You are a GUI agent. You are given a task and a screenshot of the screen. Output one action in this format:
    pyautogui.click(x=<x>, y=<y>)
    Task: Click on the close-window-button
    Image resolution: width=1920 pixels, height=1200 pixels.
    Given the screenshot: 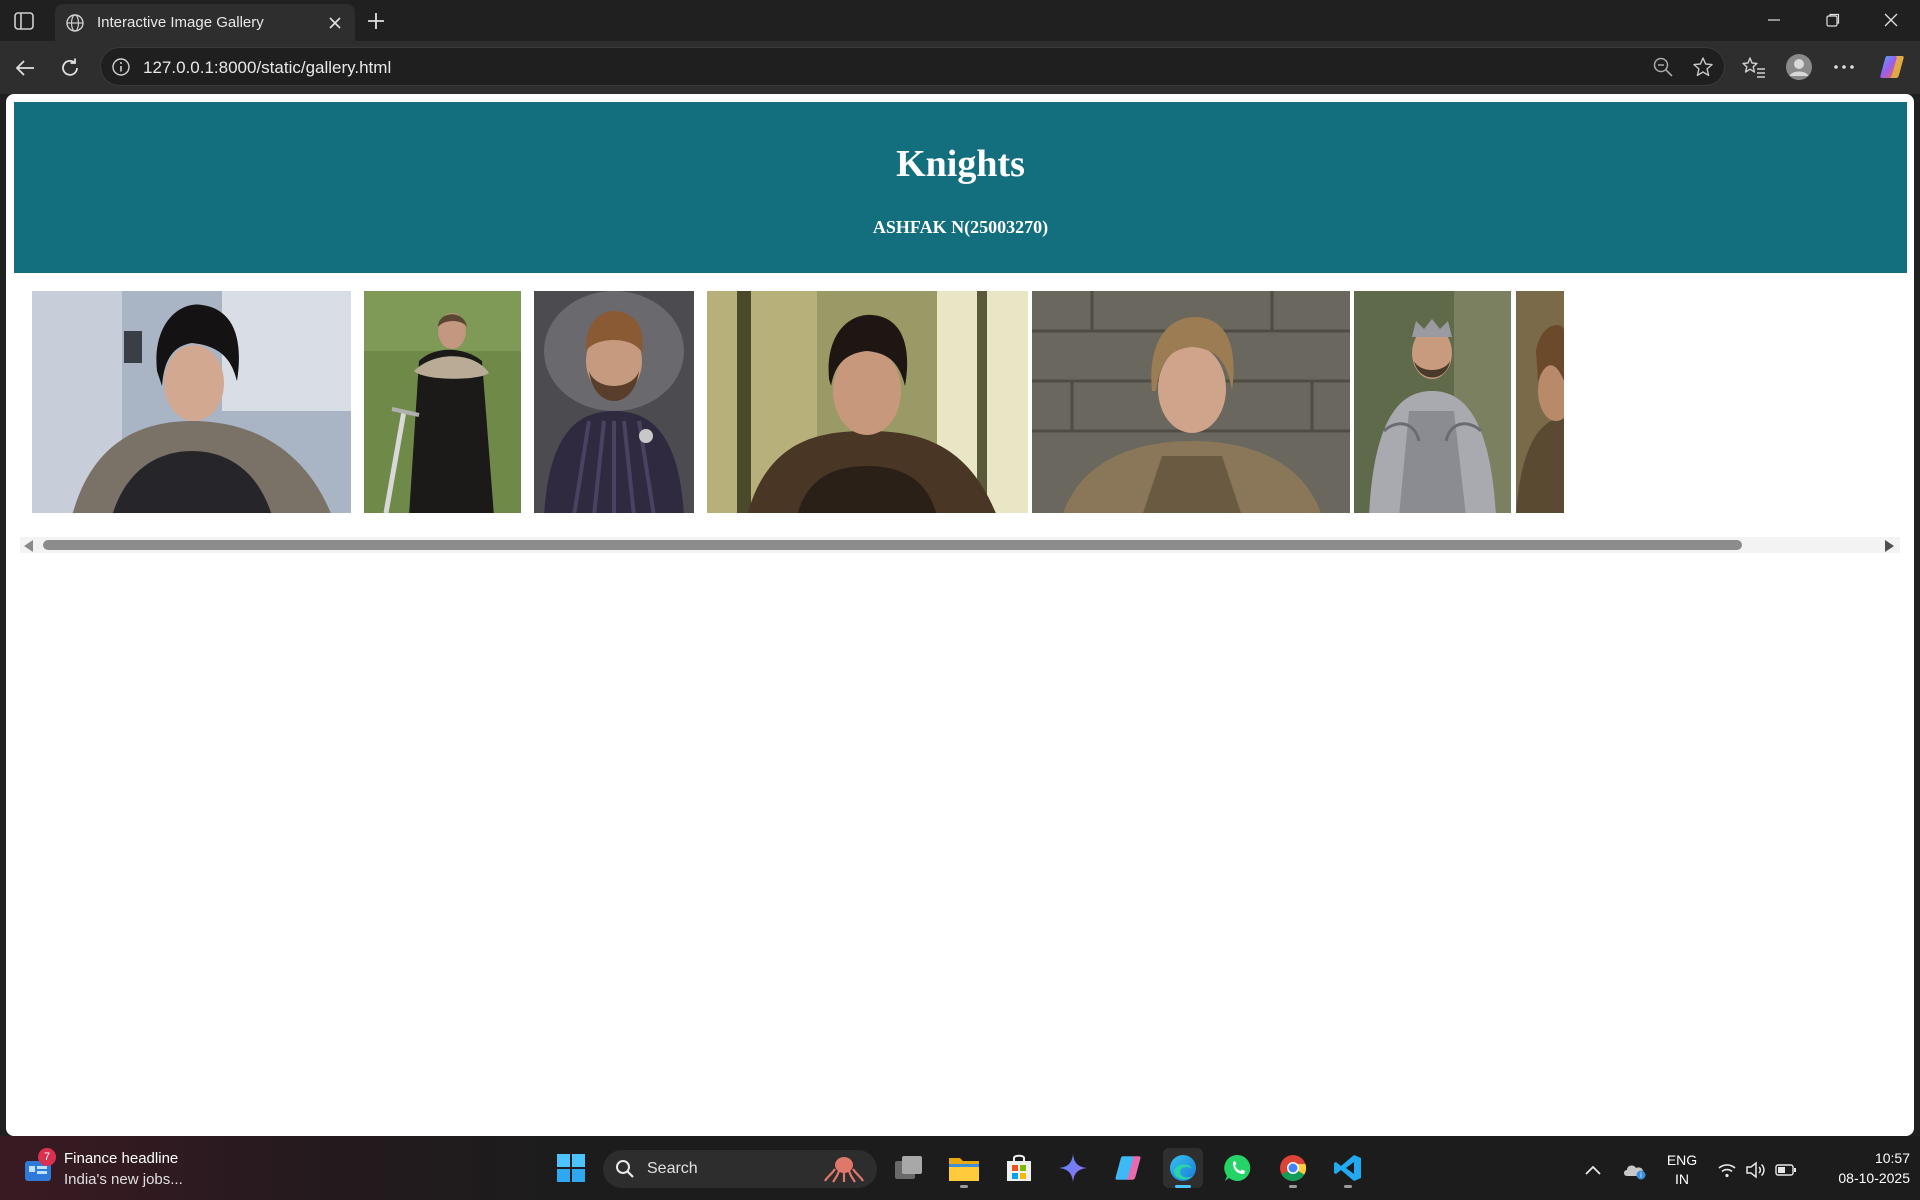 What is the action you would take?
    pyautogui.click(x=1891, y=20)
    